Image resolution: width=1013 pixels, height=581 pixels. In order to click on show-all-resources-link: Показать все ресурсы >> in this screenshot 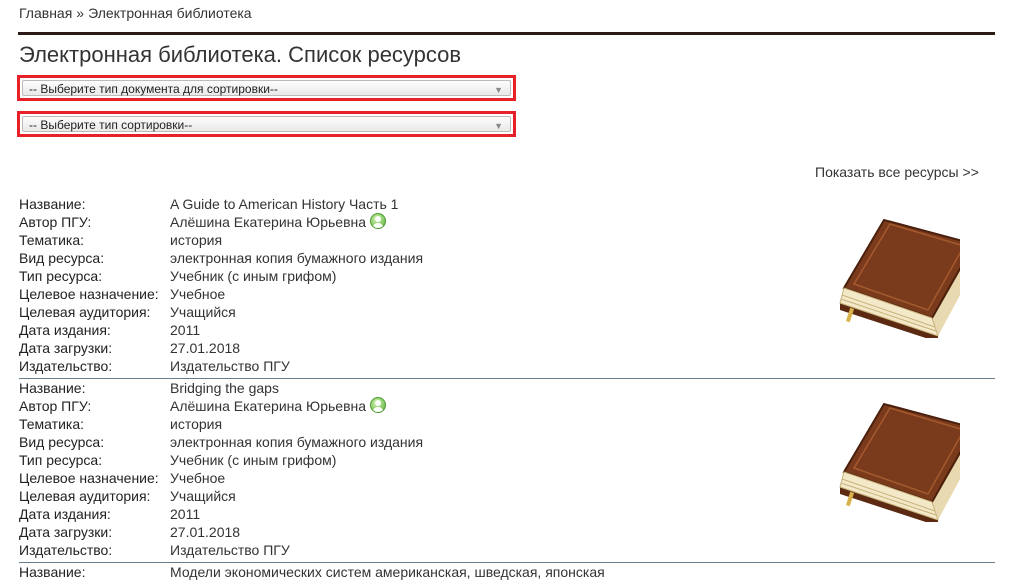, I will do `click(897, 172)`.